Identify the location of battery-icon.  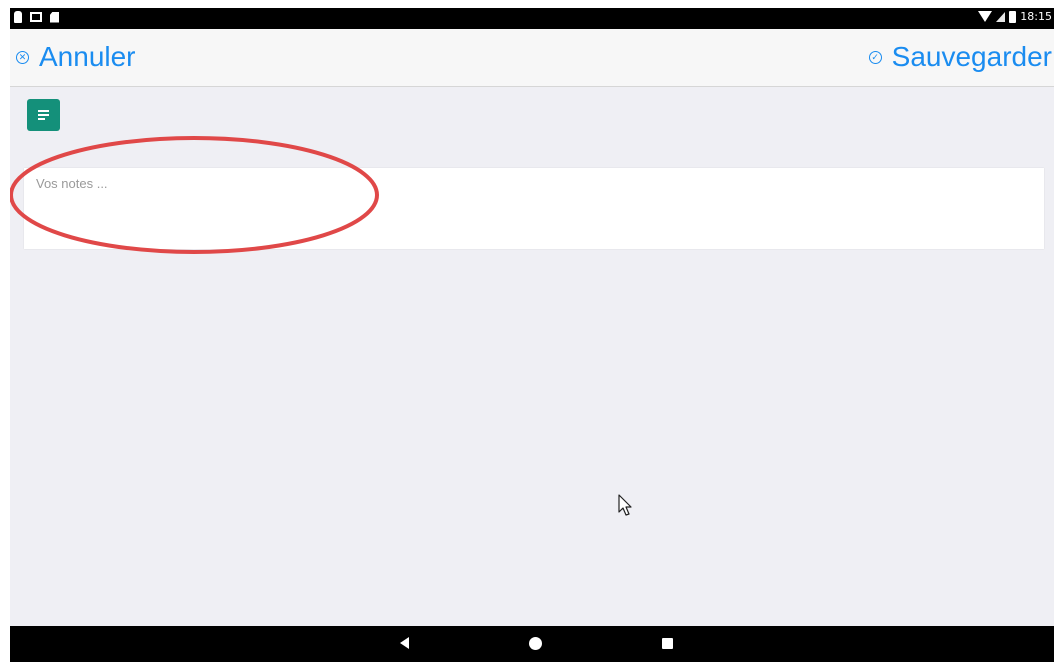
(1013, 16).